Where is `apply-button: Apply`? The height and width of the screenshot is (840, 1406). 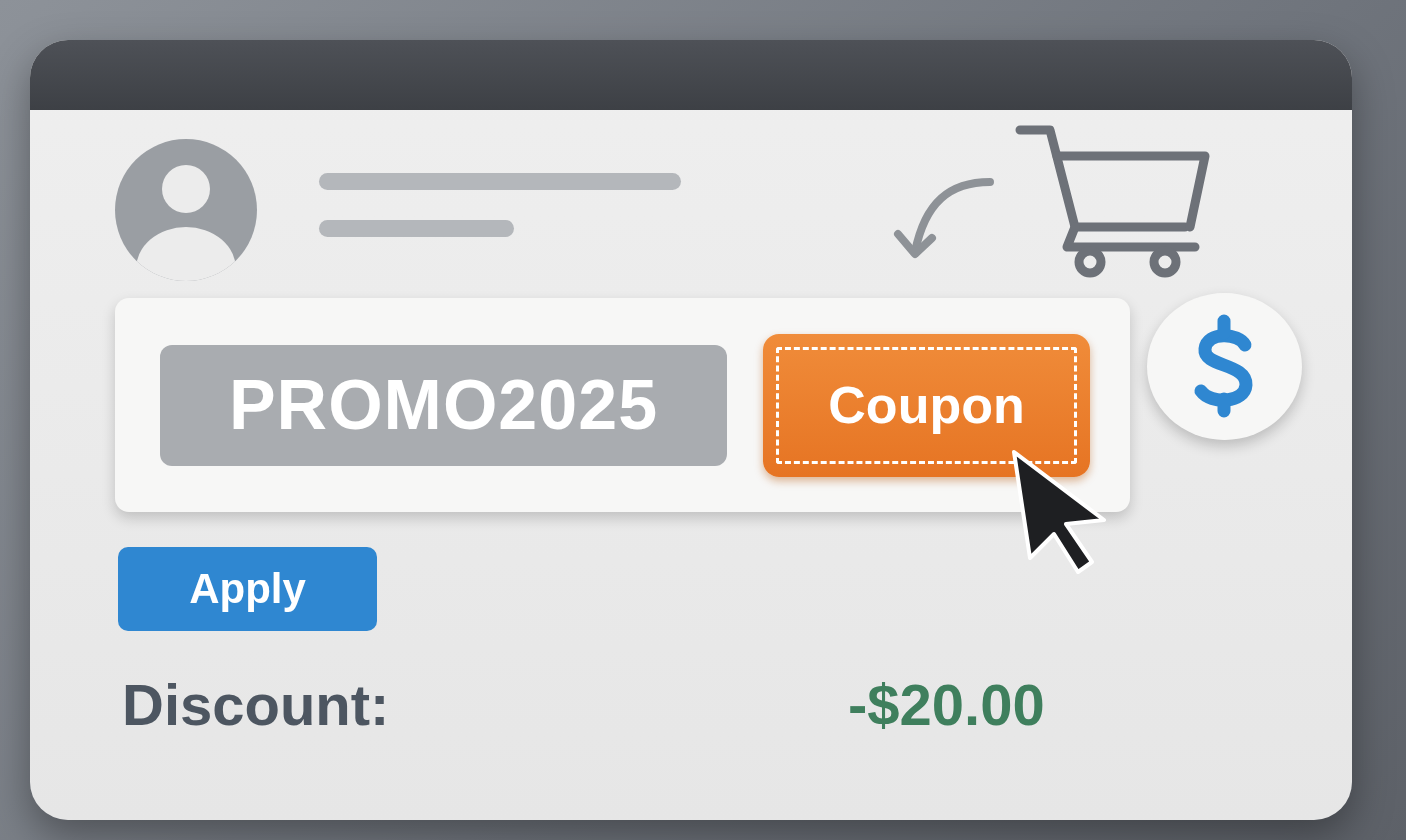 apply-button: Apply is located at coordinates (247, 589).